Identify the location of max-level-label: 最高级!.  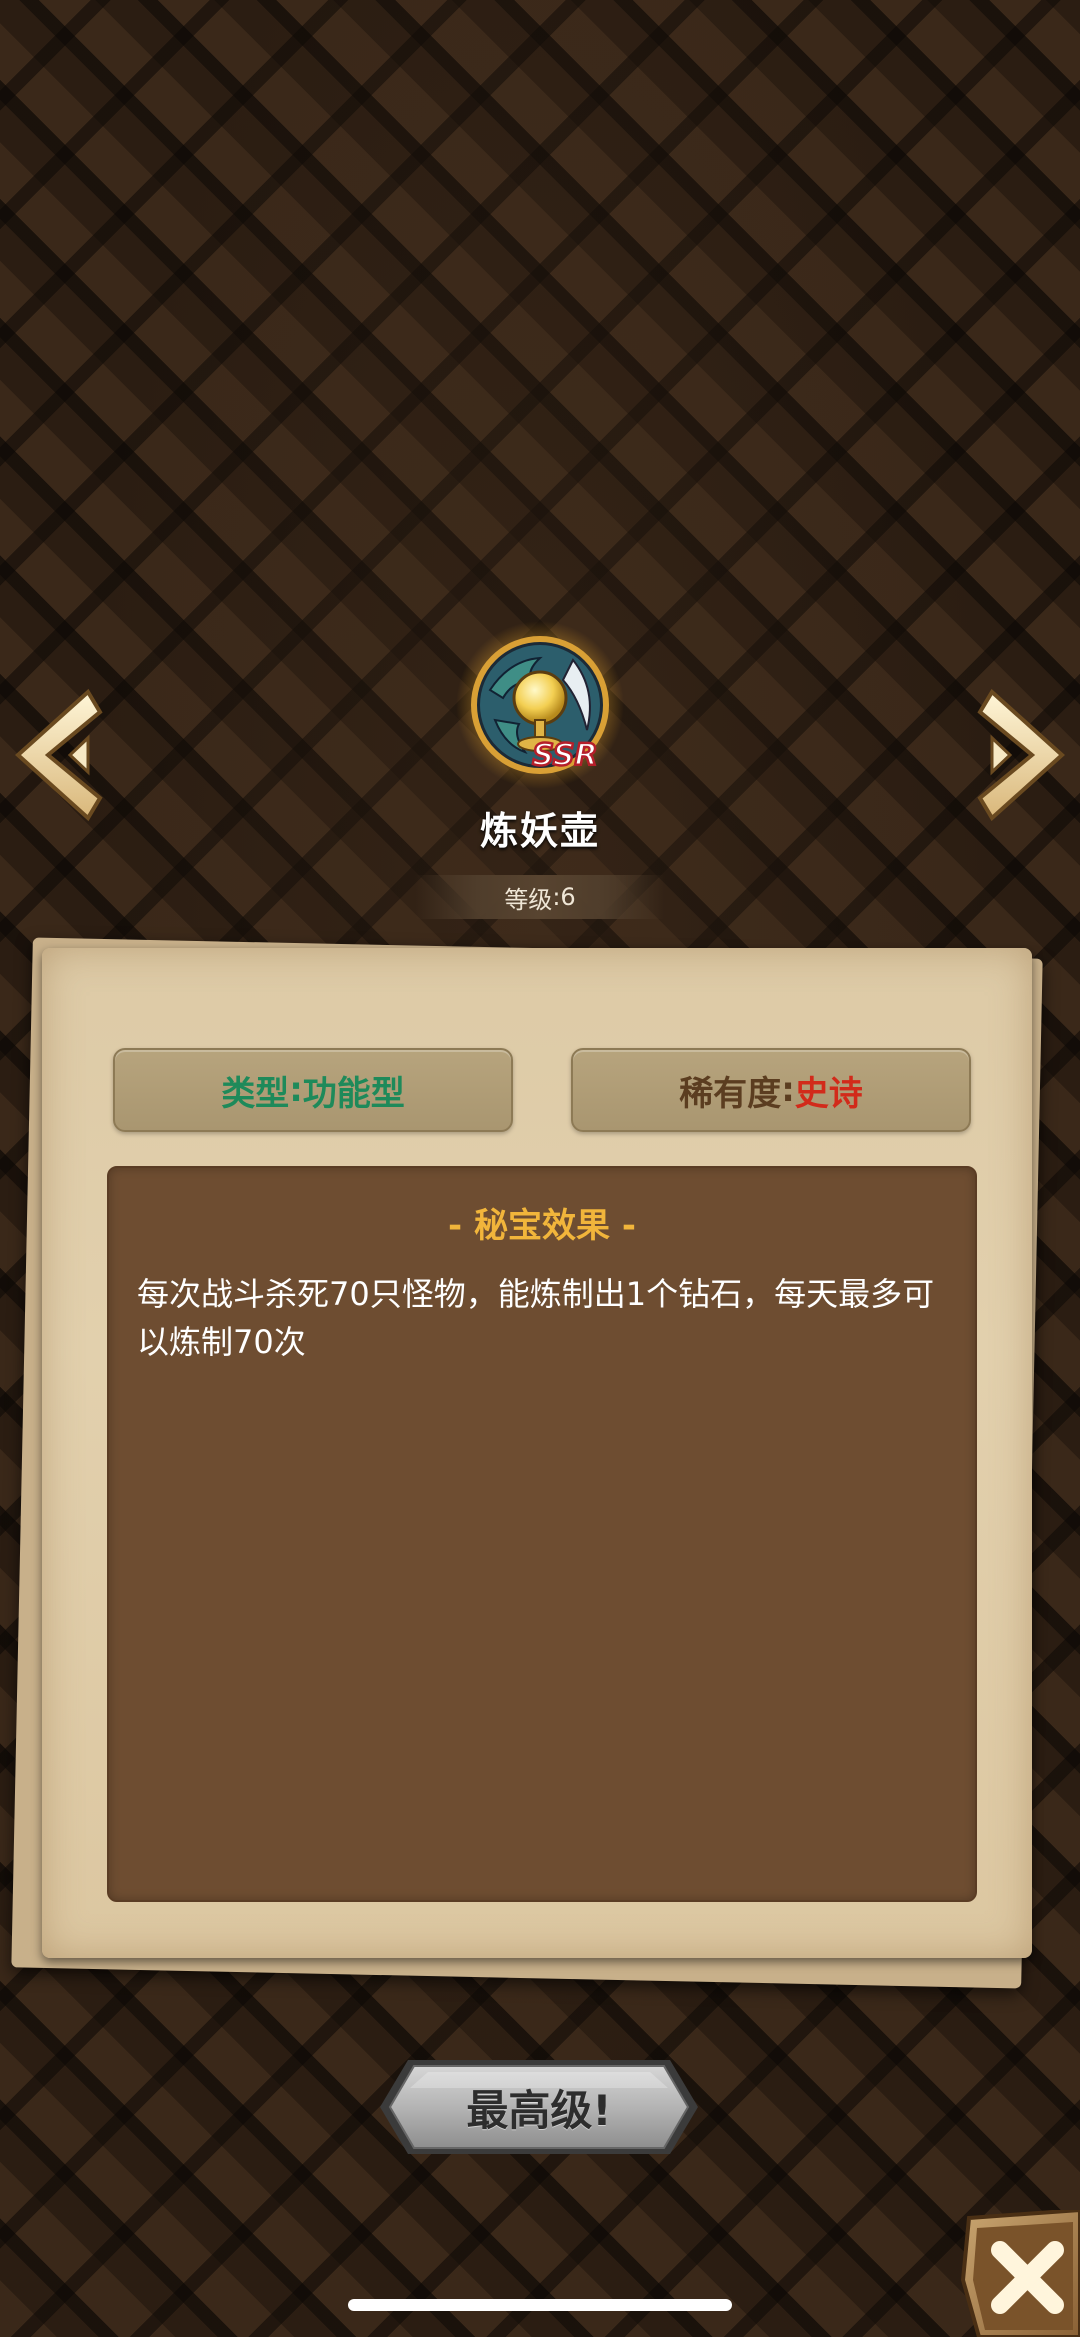
(539, 2110).